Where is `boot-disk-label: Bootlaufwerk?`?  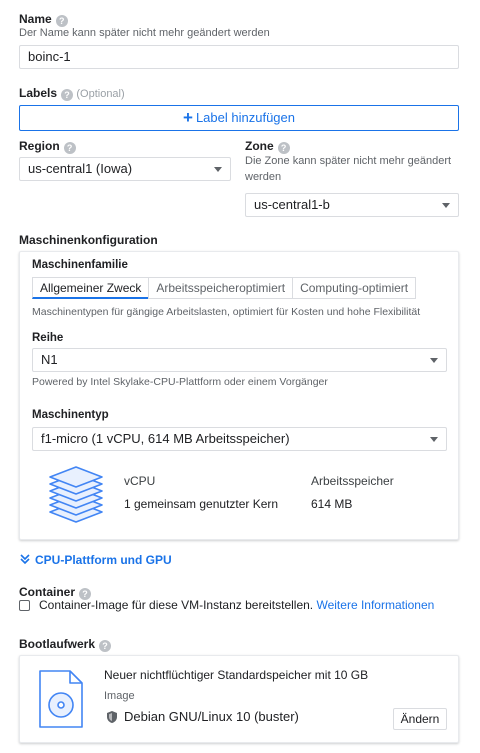
boot-disk-label: Bootlaufwerk? is located at coordinates (65, 644).